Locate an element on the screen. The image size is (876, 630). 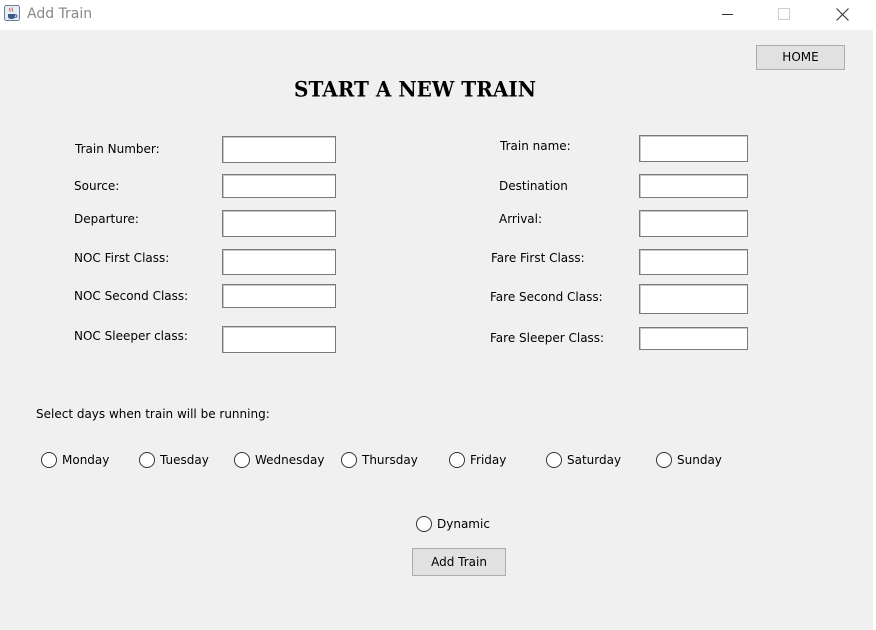
close-icon is located at coordinates (842, 14).